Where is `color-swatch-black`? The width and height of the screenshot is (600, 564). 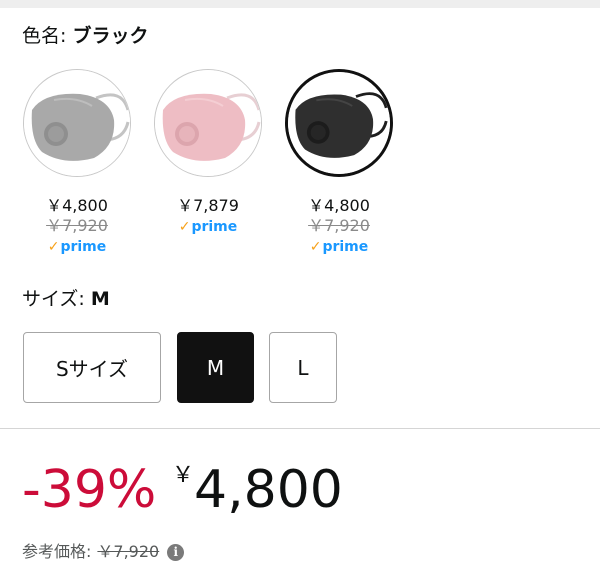 color-swatch-black is located at coordinates (339, 123).